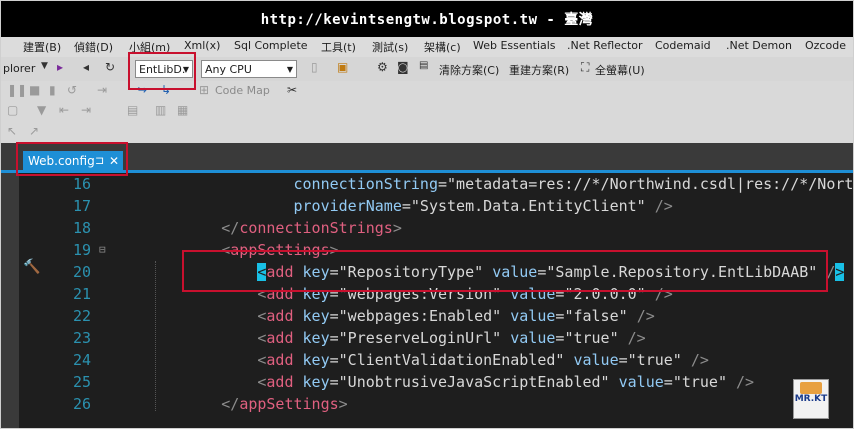 The image size is (854, 429). I want to click on build-icon: ◙, so click(403, 67).